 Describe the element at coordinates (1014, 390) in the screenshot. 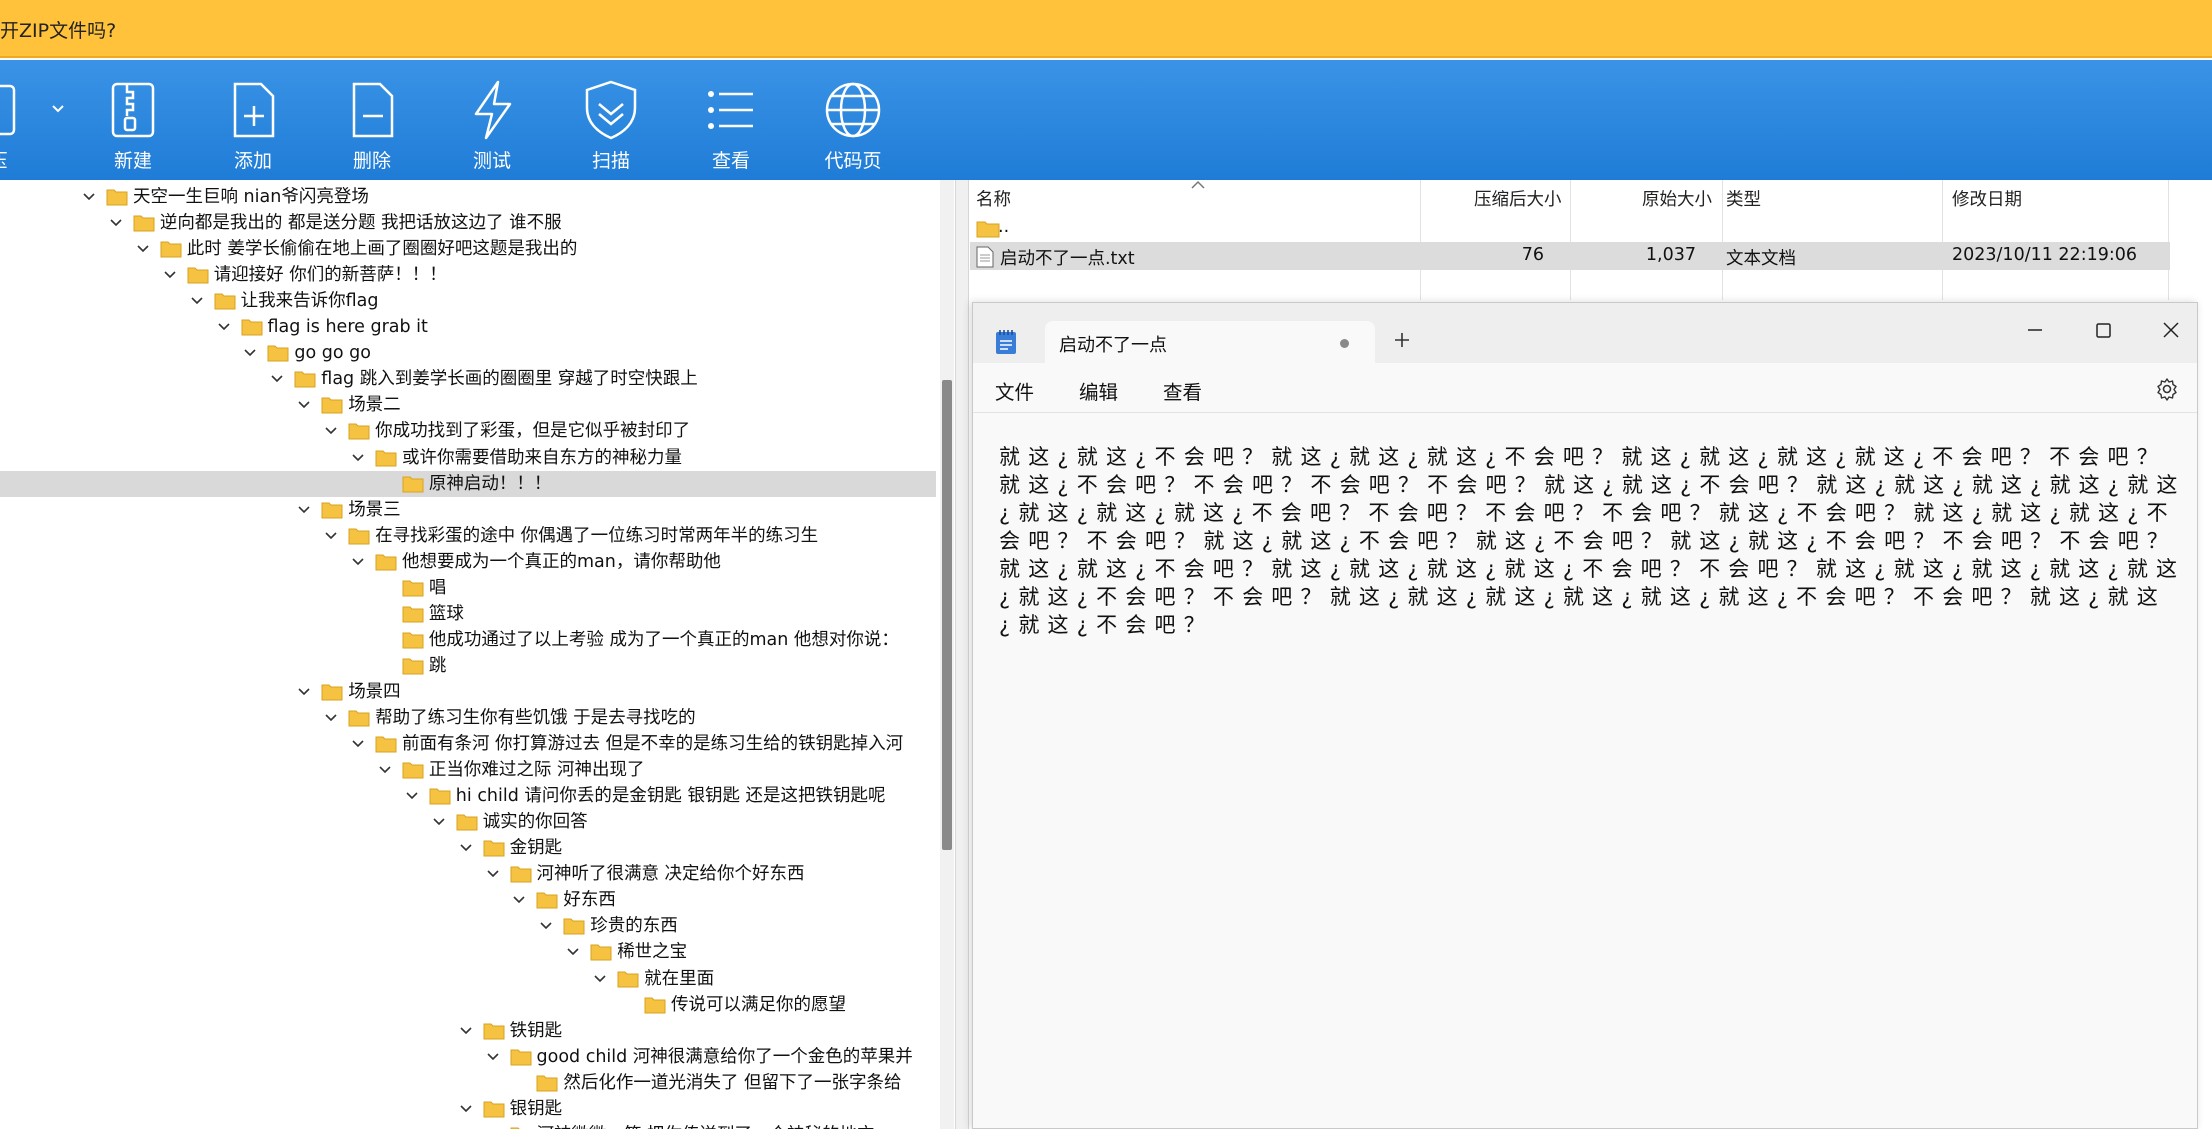

I see `menu-file: 文件` at that location.